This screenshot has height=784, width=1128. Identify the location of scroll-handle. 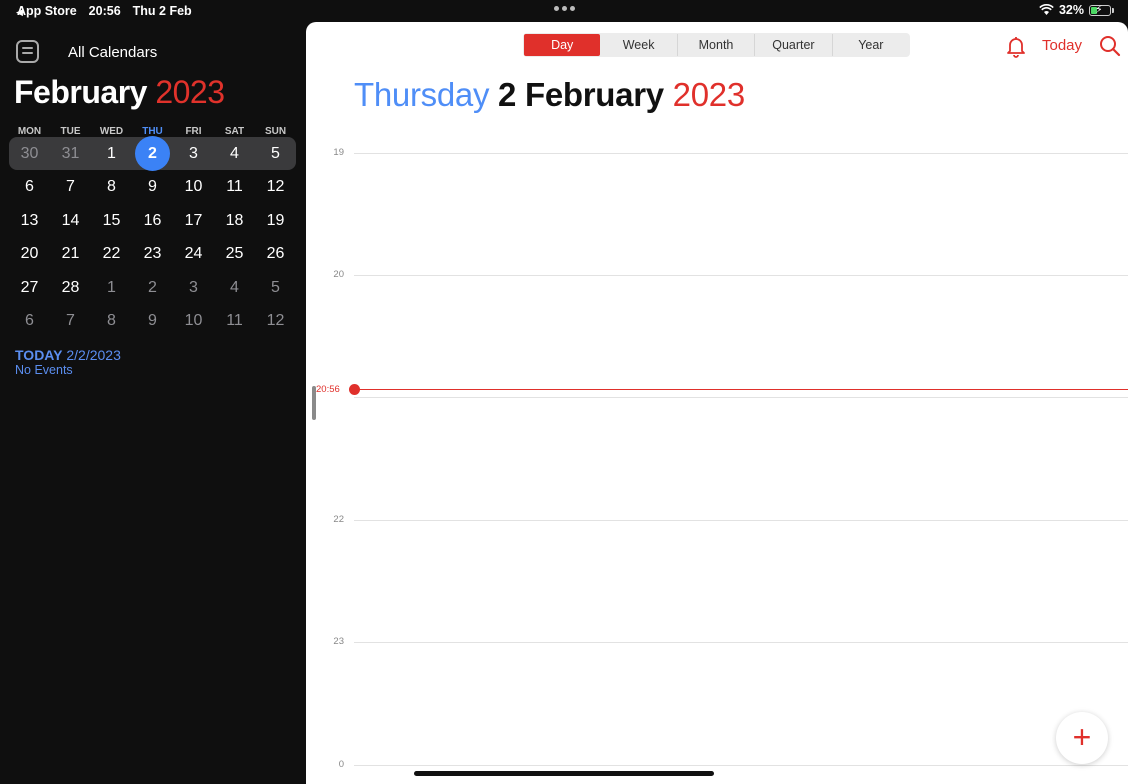
(314, 403).